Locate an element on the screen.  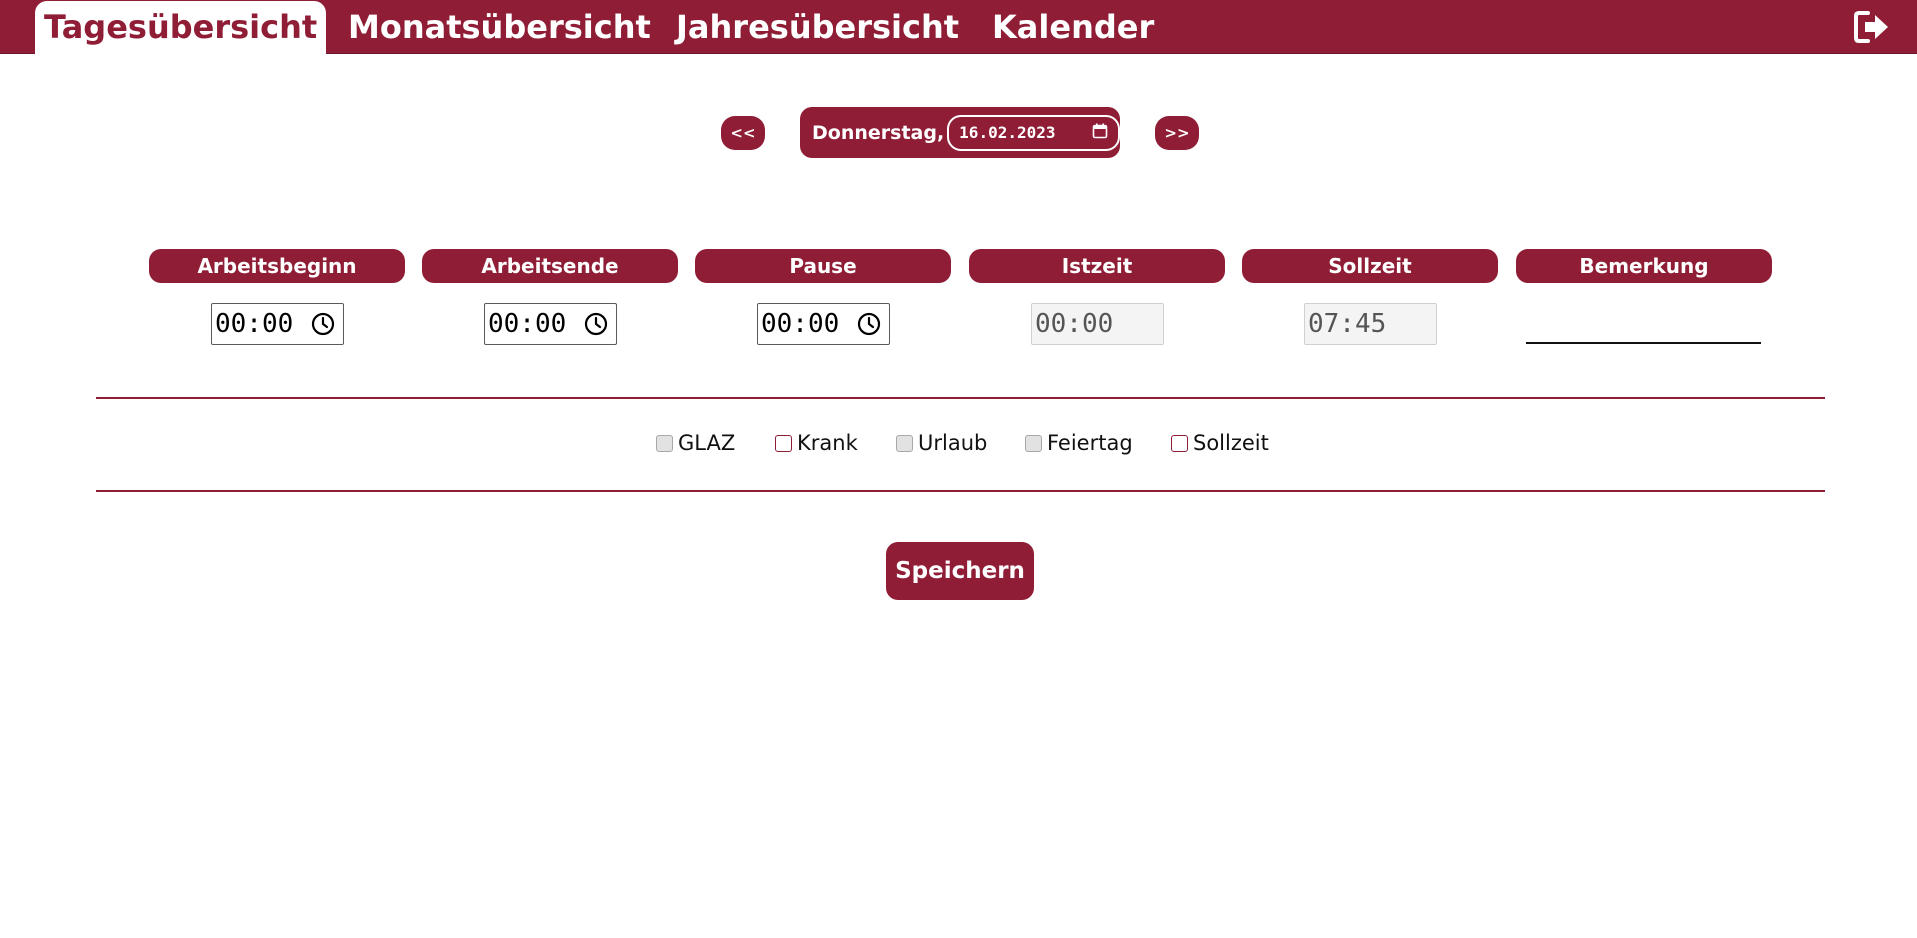
header-sollzeit: Sollzeit is located at coordinates (1370, 266).